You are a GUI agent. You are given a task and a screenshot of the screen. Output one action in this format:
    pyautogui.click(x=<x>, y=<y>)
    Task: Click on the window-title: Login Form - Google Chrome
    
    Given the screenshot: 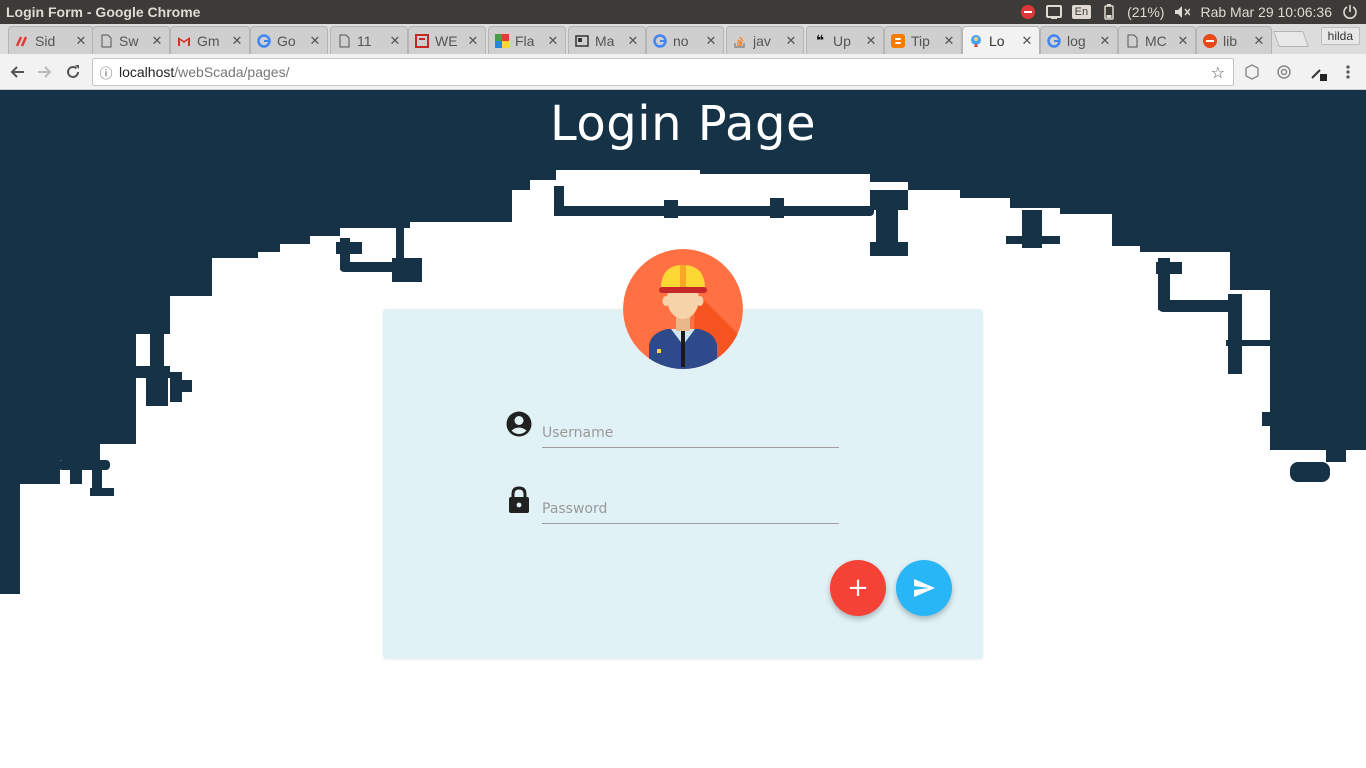 What is the action you would take?
    pyautogui.click(x=103, y=12)
    